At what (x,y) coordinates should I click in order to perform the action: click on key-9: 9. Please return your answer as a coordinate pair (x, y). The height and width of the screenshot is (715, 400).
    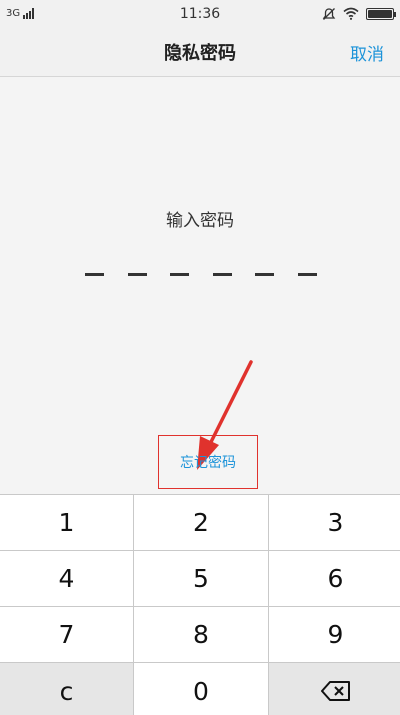
    Looking at the image, I should click on (334, 634).